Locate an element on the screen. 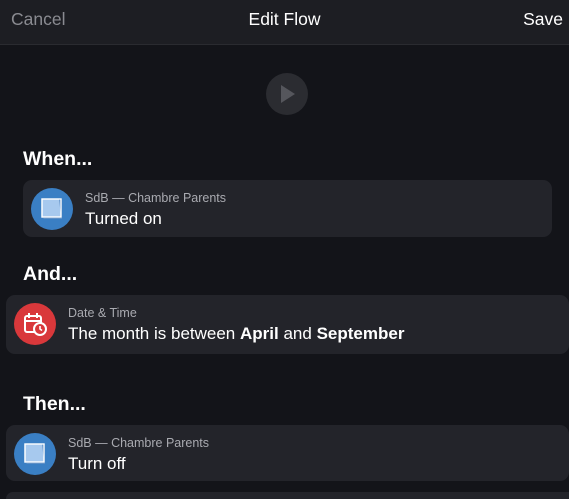 Image resolution: width=569 pixels, height=499 pixels. condition-source: Date & Time is located at coordinates (102, 313).